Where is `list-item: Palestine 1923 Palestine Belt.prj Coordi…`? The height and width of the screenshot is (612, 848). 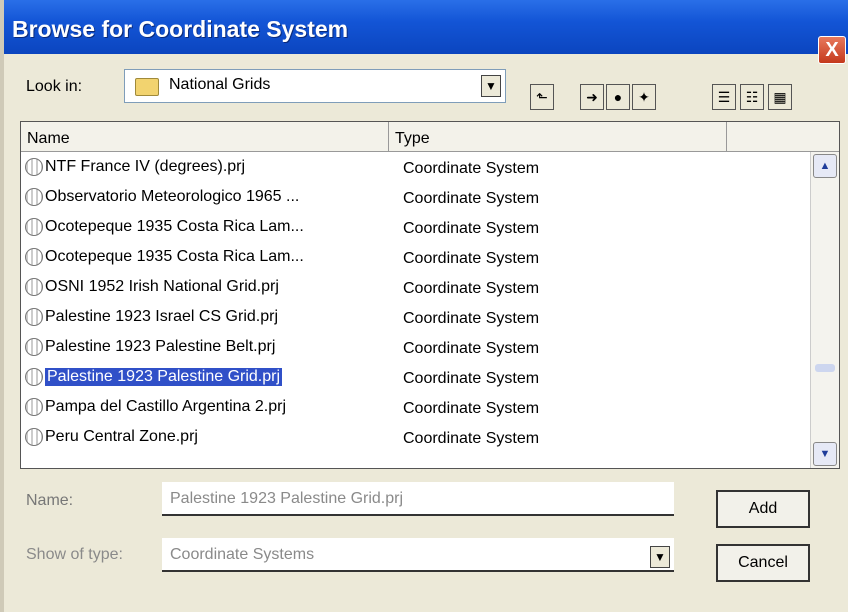 list-item: Palestine 1923 Palestine Belt.prj Coordi… is located at coordinates (416, 347).